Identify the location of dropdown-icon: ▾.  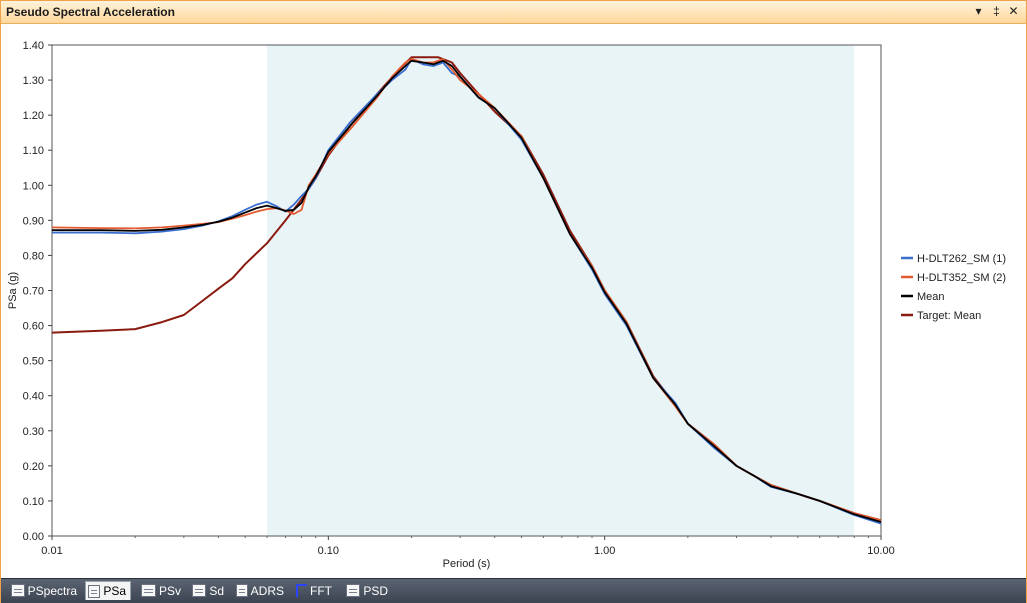
(978, 11).